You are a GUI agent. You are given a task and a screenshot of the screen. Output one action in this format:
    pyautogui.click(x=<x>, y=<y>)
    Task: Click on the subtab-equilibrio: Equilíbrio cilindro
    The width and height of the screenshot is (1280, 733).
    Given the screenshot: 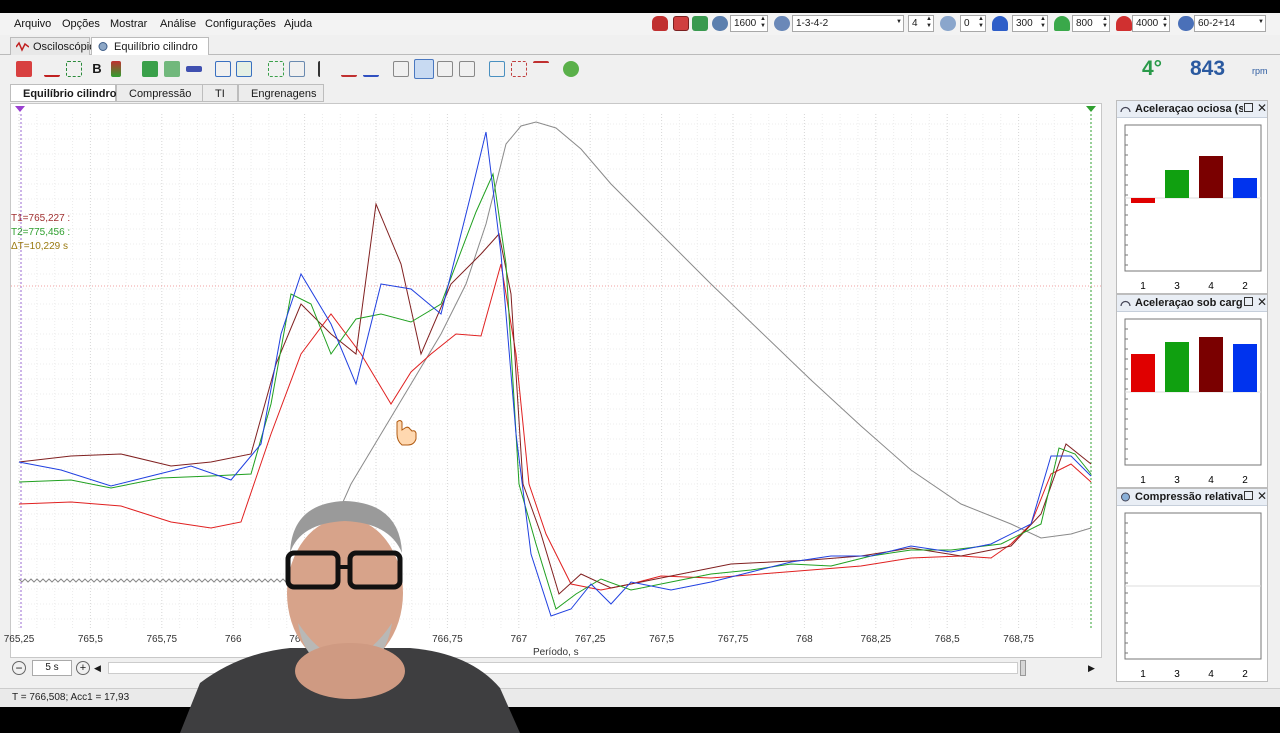 What is the action you would take?
    pyautogui.click(x=63, y=93)
    